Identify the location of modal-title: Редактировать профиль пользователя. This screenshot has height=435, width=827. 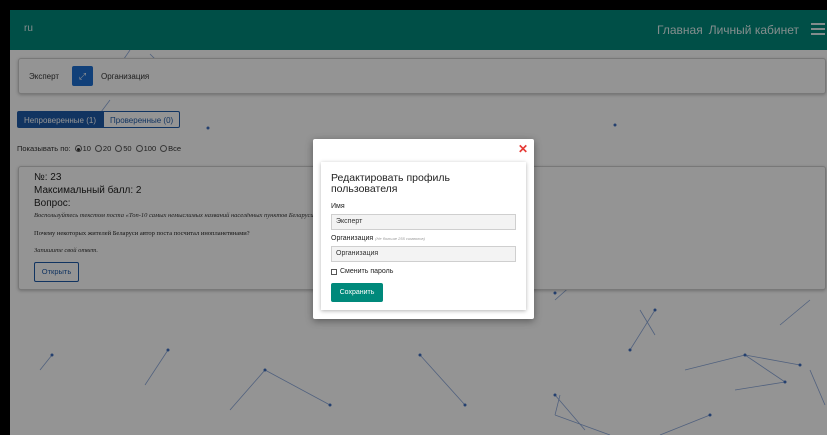
(390, 183).